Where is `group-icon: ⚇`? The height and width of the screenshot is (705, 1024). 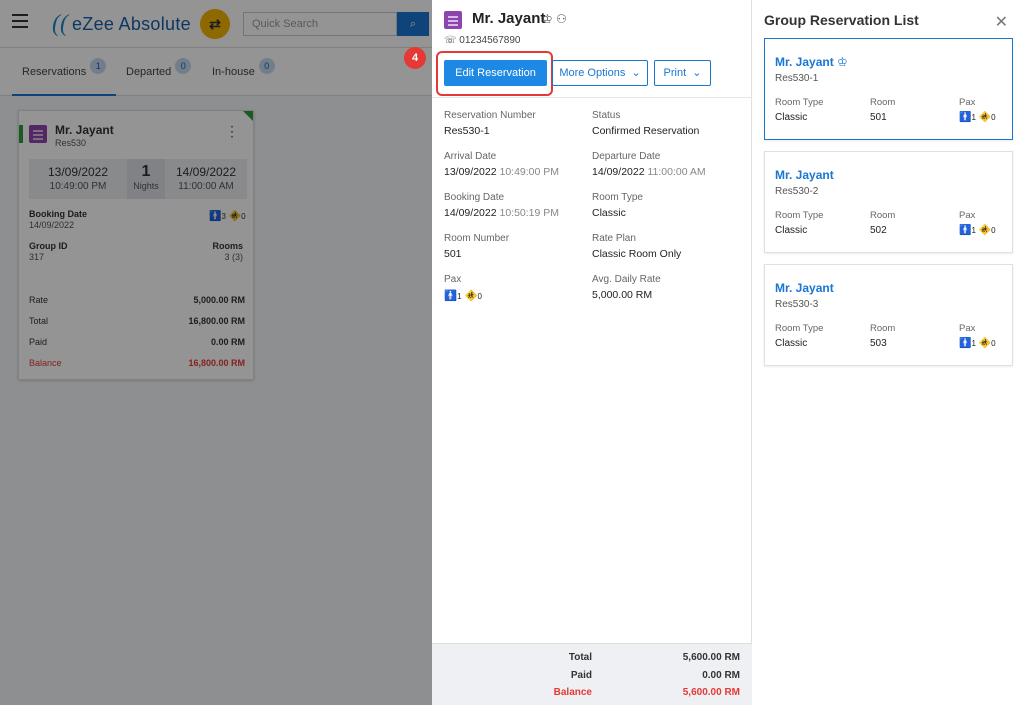 group-icon: ⚇ is located at coordinates (561, 19).